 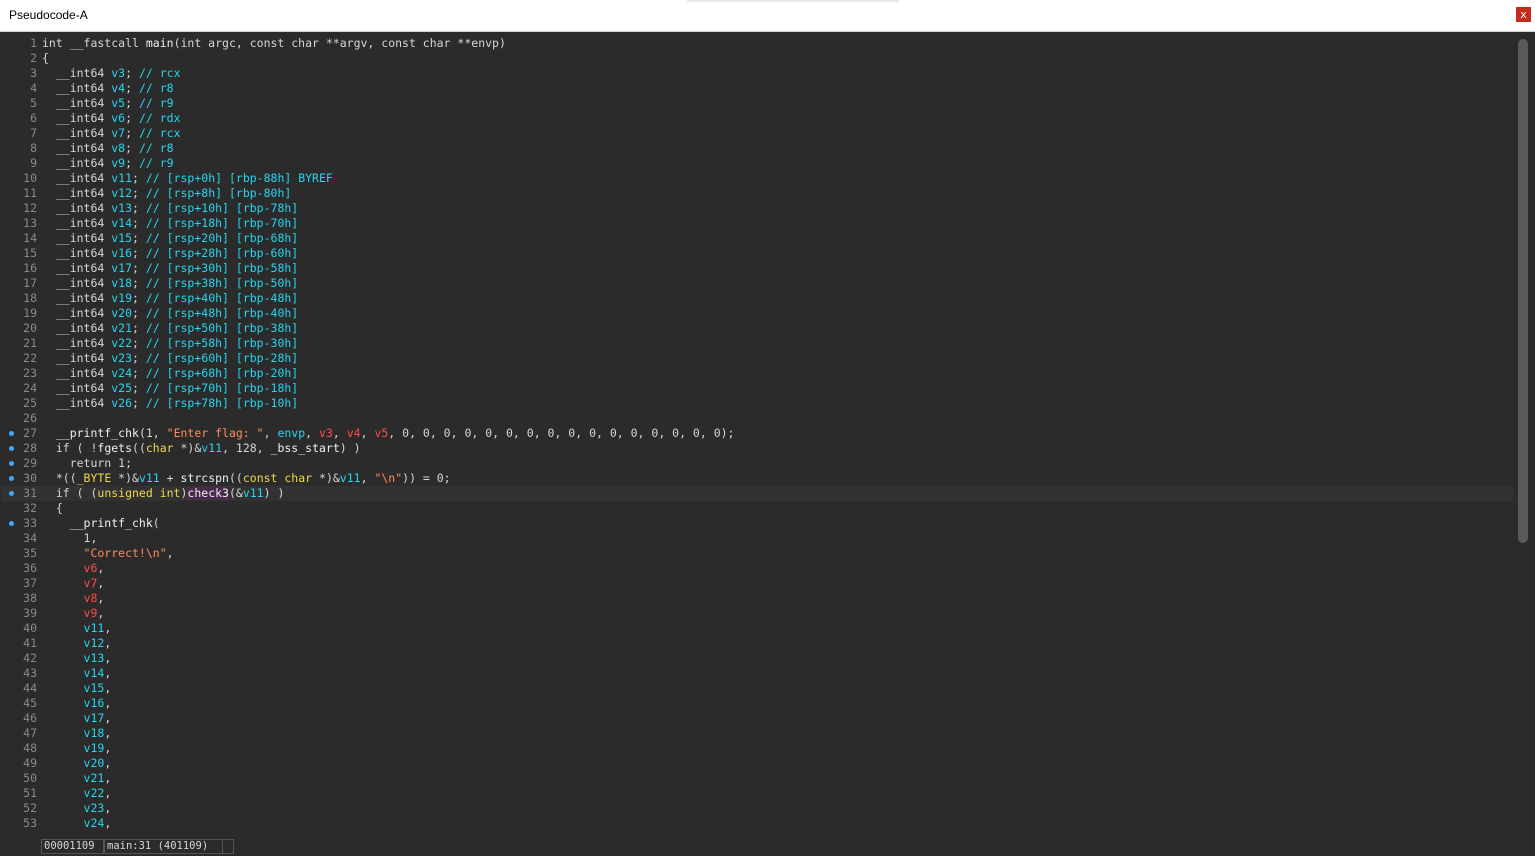 What do you see at coordinates (239, 178) in the screenshot?
I see `code-token: // [rsp+0h] [rbp-88h] BYREF` at bounding box center [239, 178].